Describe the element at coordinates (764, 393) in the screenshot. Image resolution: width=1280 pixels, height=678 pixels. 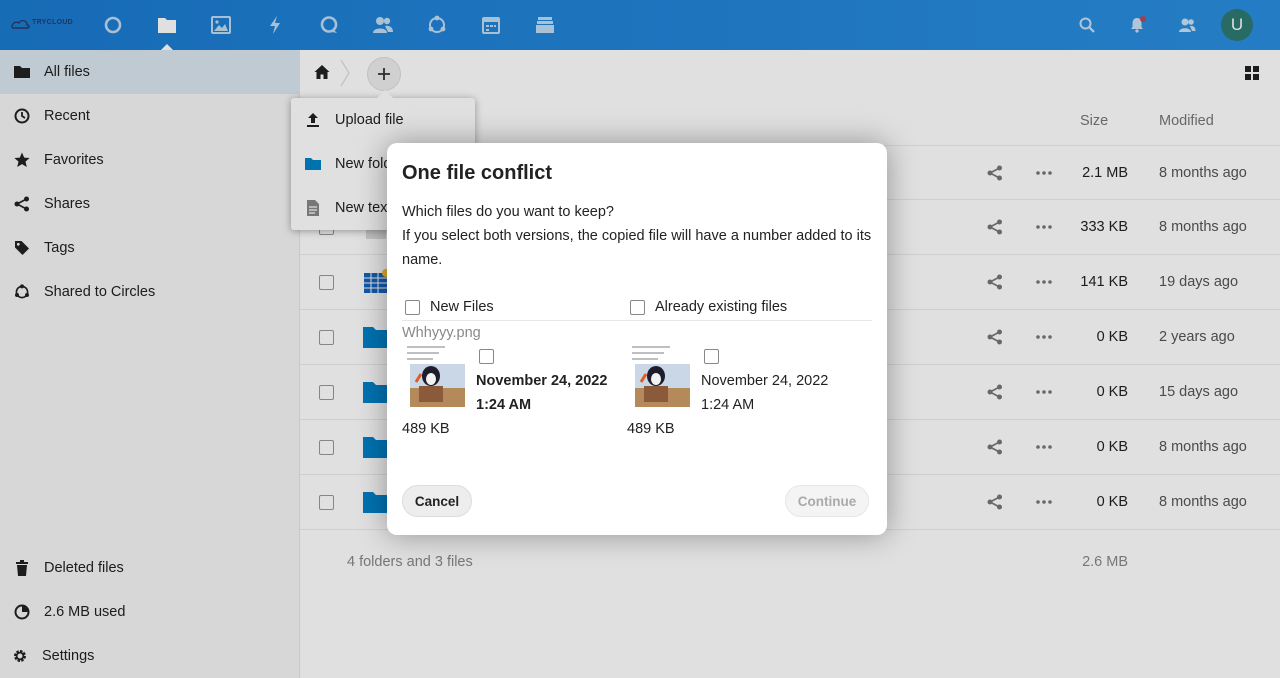
I see `existing-file-timestamp: November 24, 2022 1:24 AM` at that location.